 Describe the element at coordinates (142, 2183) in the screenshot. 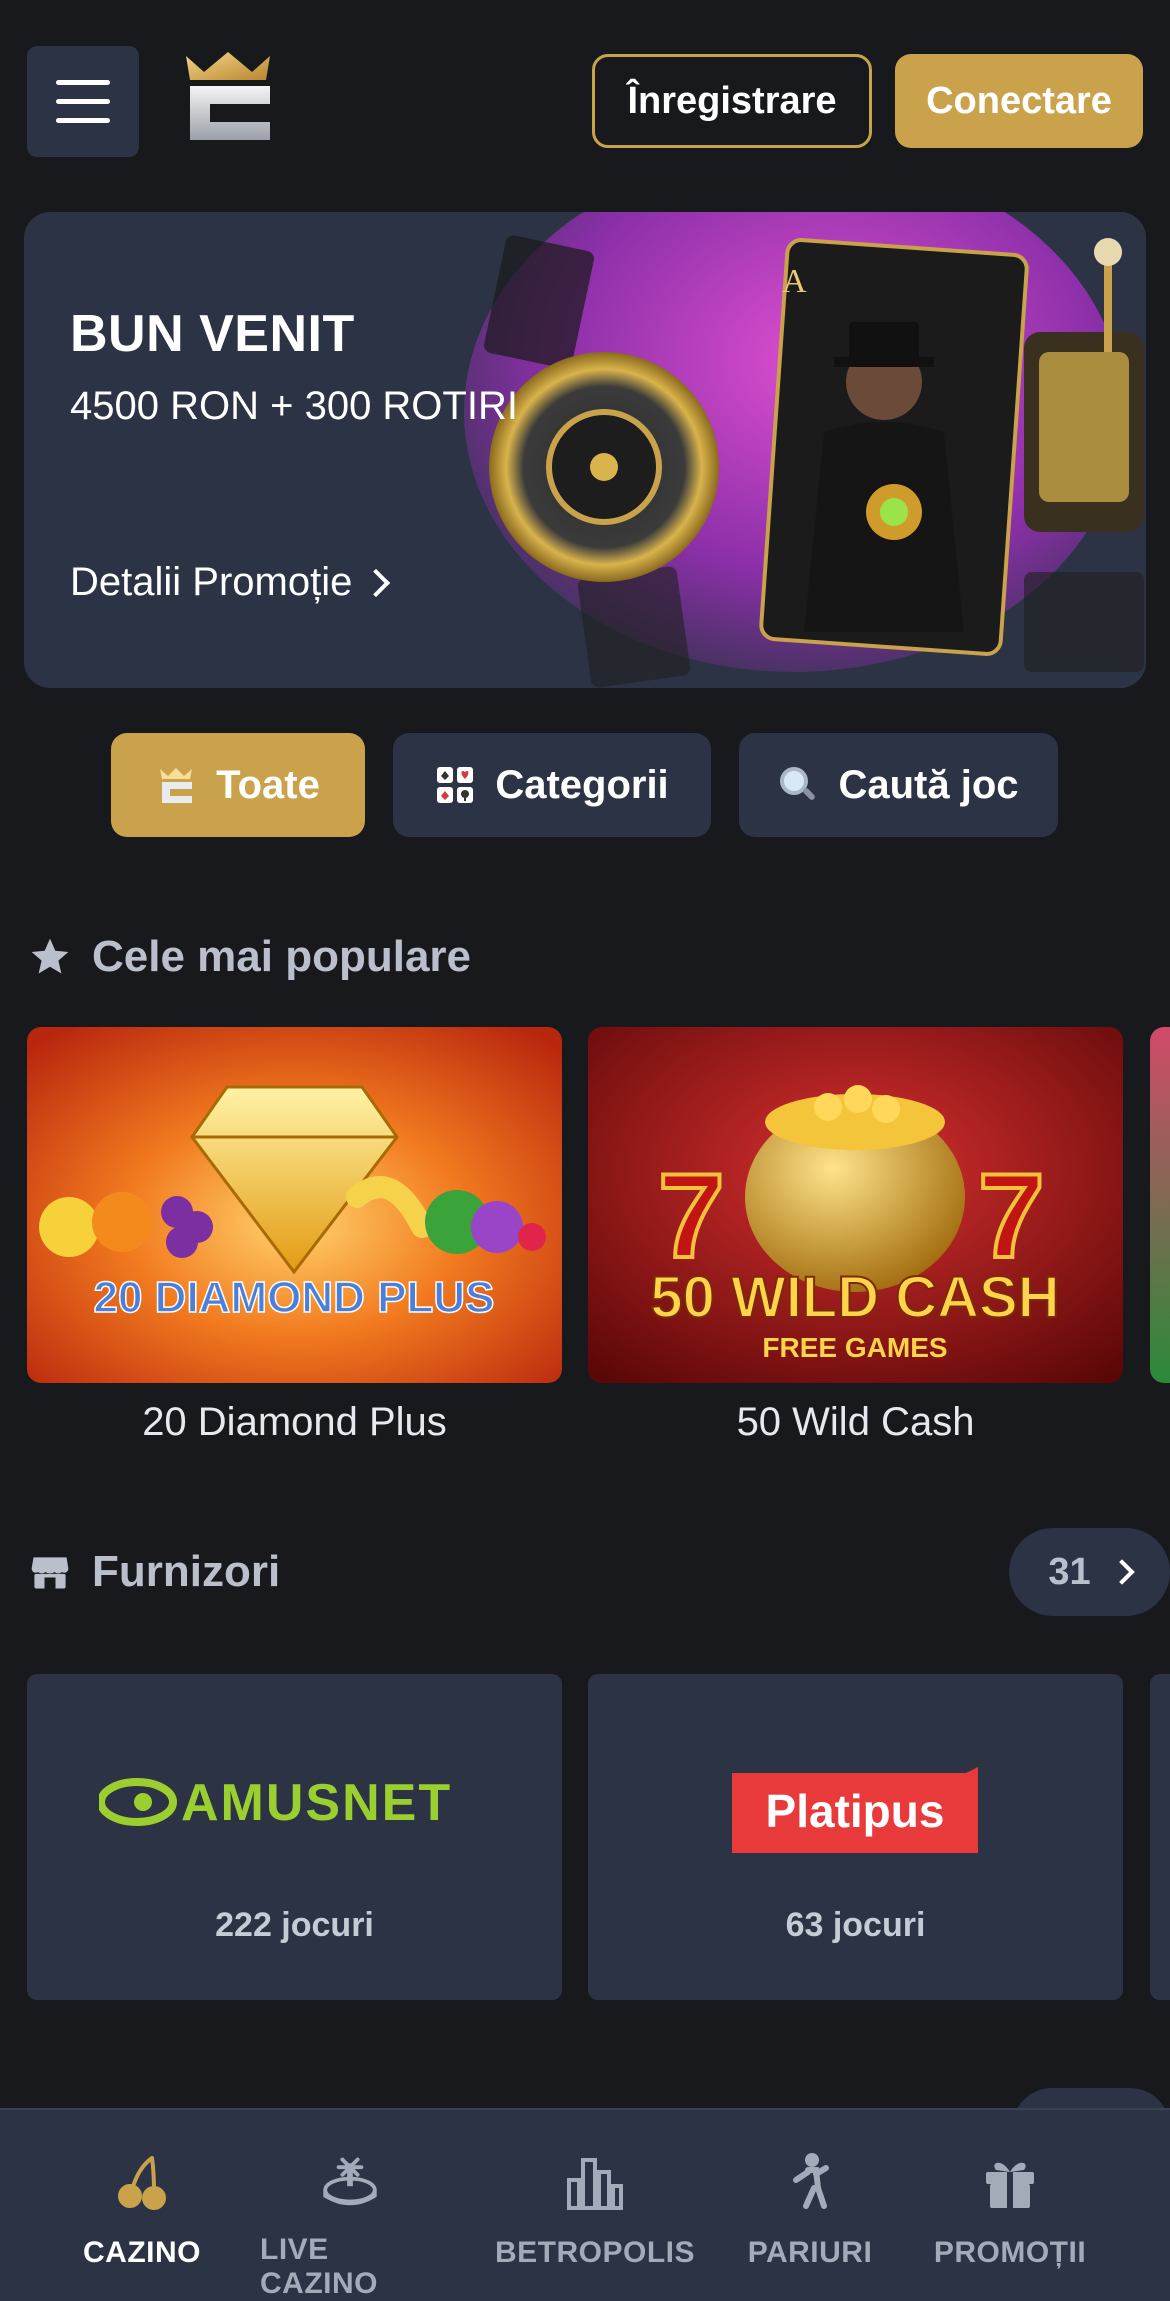

I see `cherries-icon` at that location.